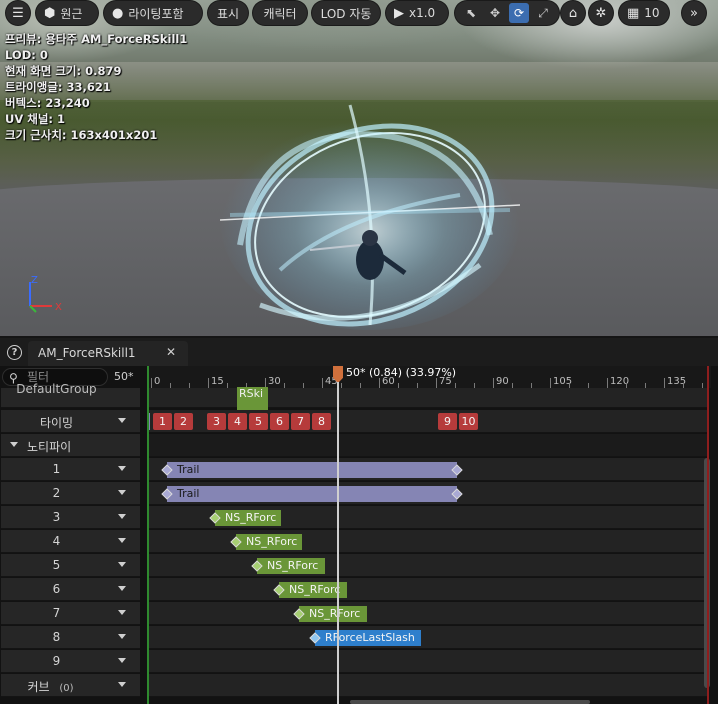 The width and height of the screenshot is (718, 704). What do you see at coordinates (399, 13) in the screenshot?
I see `play-icon: ▶` at bounding box center [399, 13].